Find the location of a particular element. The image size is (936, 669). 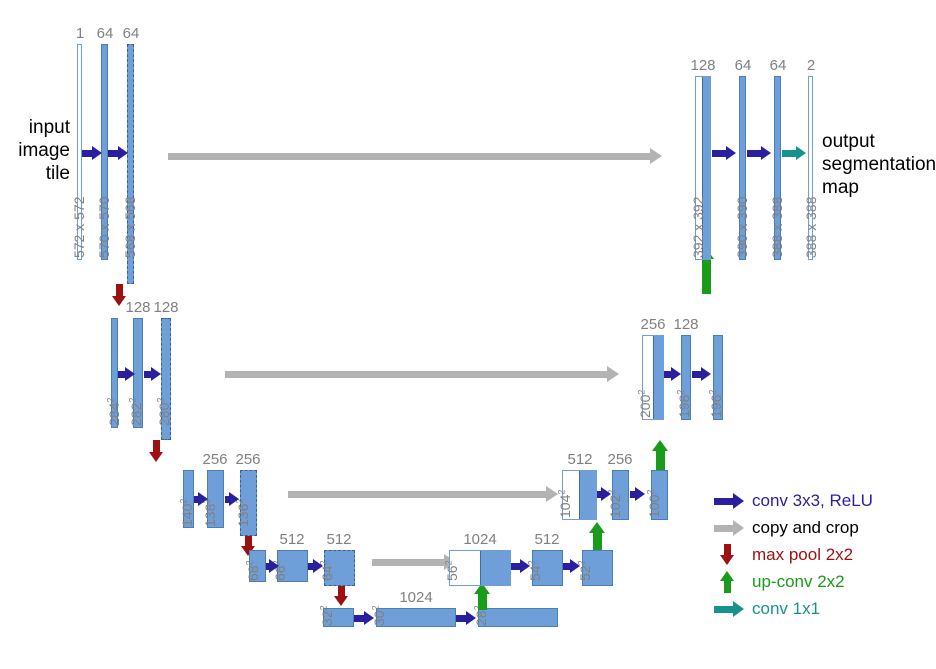

size-label-d2c: 1962 is located at coordinates (715, 403).